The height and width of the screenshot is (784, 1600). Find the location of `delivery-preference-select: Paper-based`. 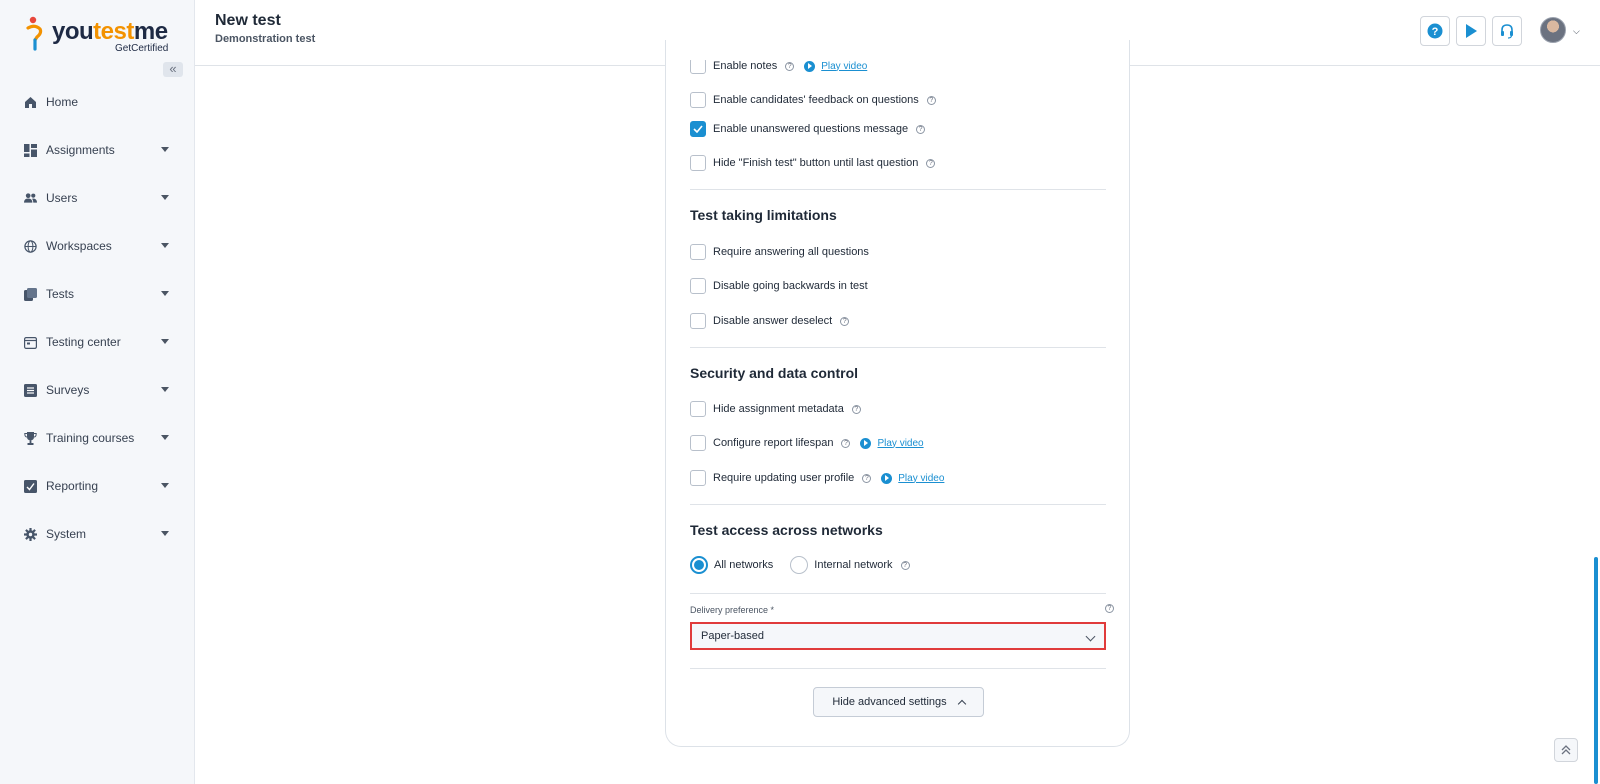

delivery-preference-select: Paper-based is located at coordinates (898, 636).